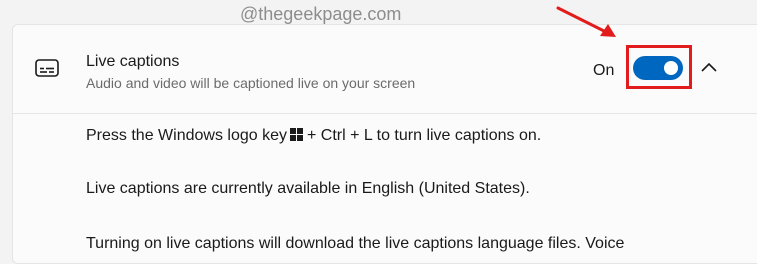 This screenshot has width=757, height=264. What do you see at coordinates (296, 134) in the screenshot?
I see `windows-logo-icon` at bounding box center [296, 134].